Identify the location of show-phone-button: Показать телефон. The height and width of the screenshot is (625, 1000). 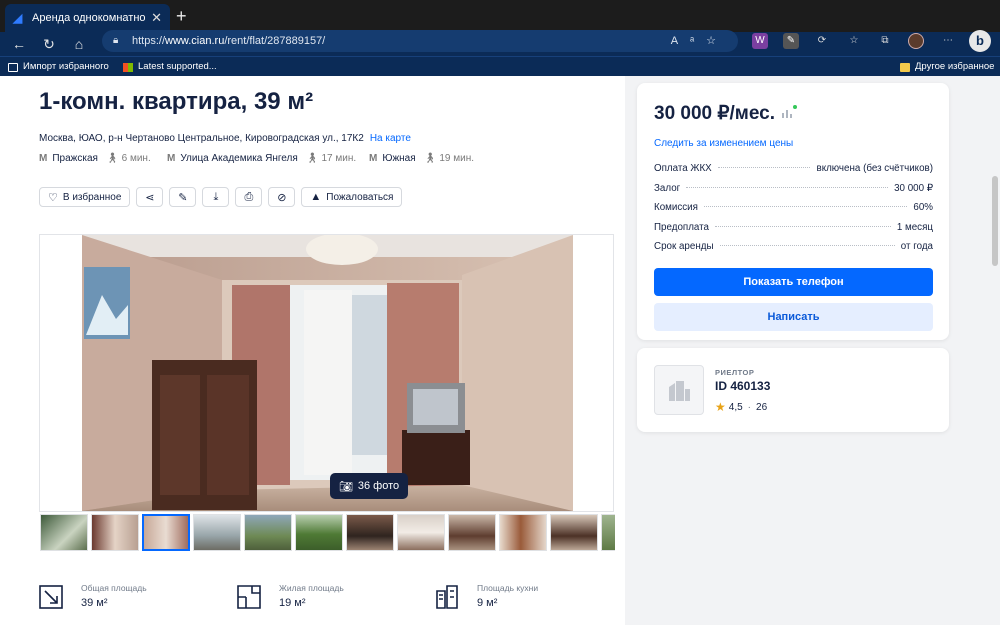
(793, 282).